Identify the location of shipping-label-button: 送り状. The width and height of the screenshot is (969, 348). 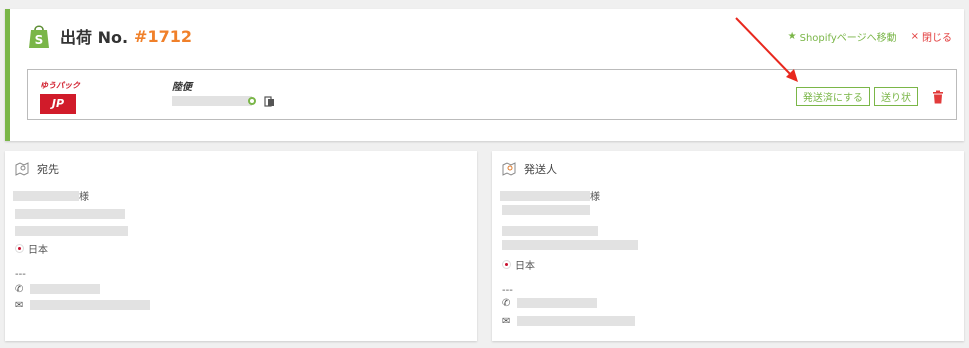
(896, 96).